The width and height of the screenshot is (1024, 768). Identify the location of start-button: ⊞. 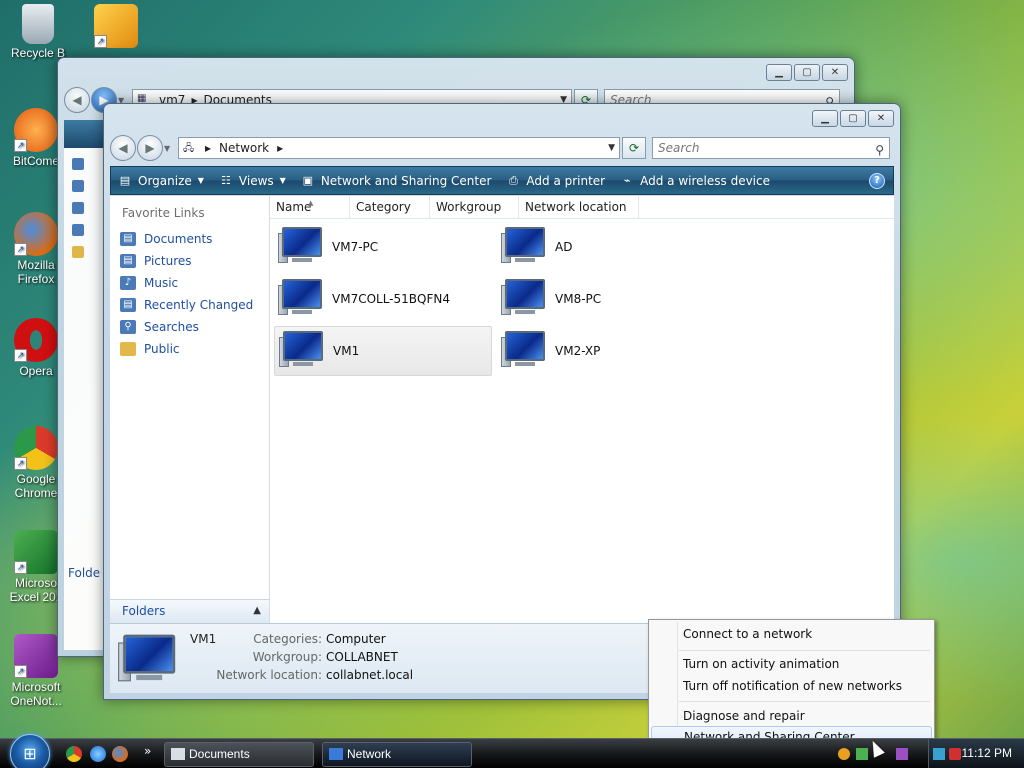
(30, 751).